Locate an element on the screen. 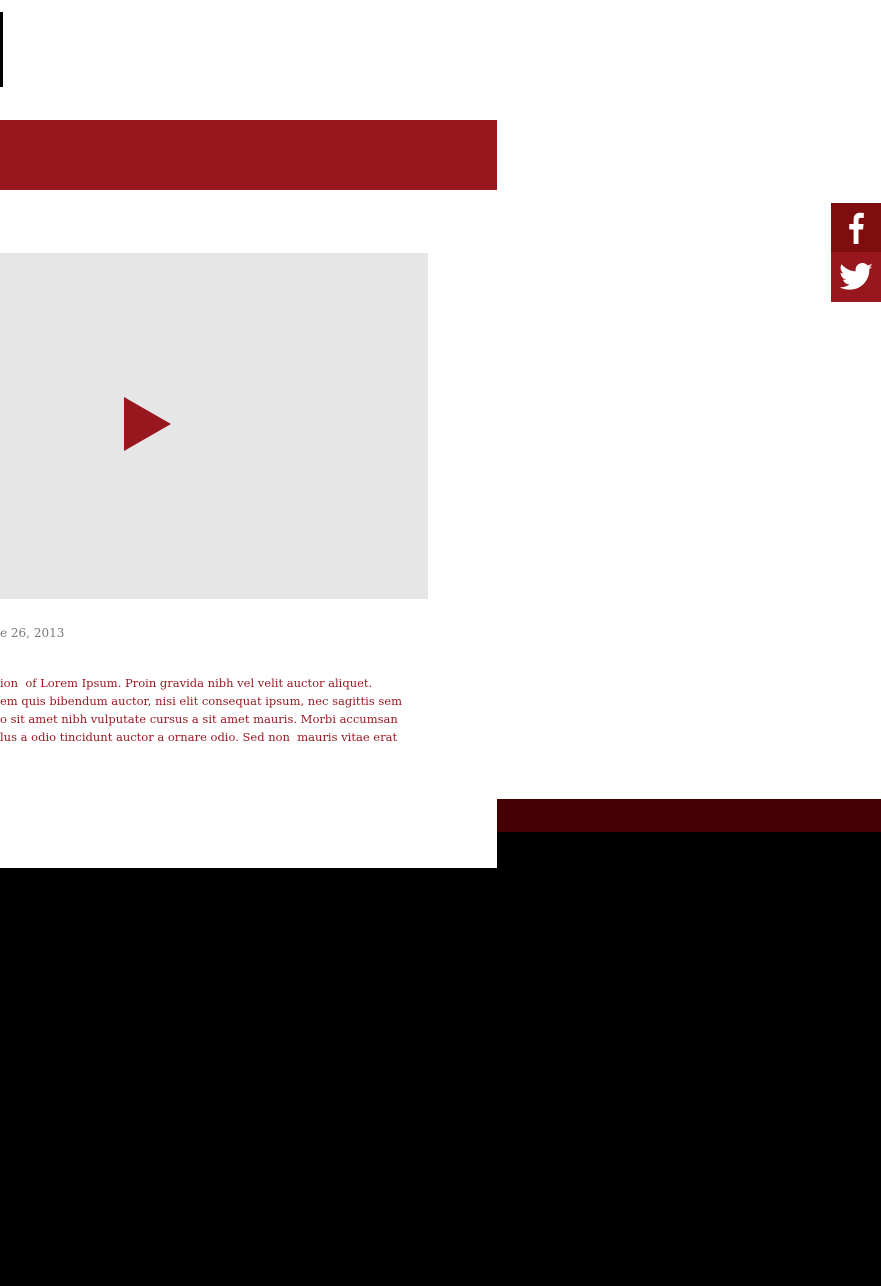  facebook-share-button is located at coordinates (856, 227).